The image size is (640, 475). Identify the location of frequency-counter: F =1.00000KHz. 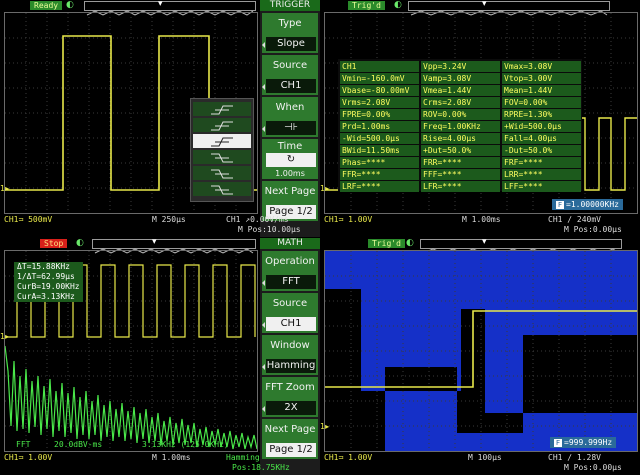
(587, 204).